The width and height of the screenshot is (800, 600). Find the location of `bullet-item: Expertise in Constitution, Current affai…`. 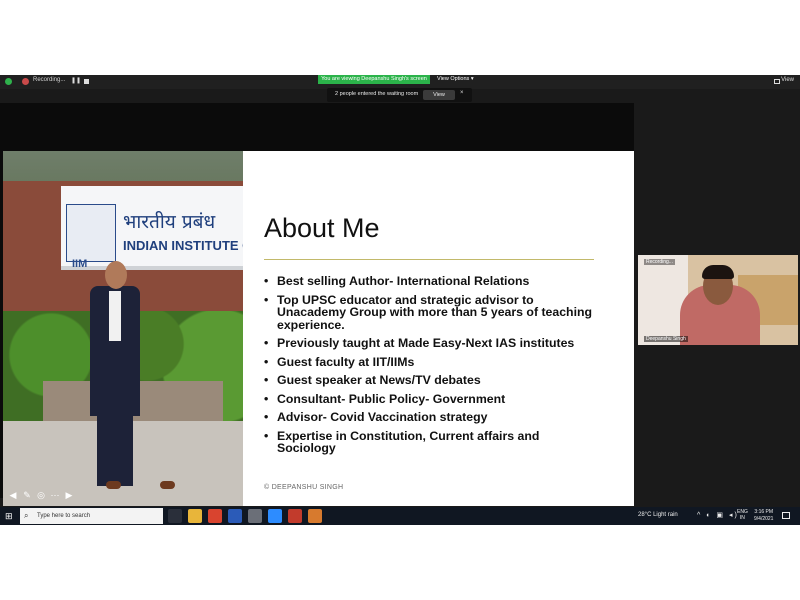

bullet-item: Expertise in Constitution, Current affai… is located at coordinates (429, 442).